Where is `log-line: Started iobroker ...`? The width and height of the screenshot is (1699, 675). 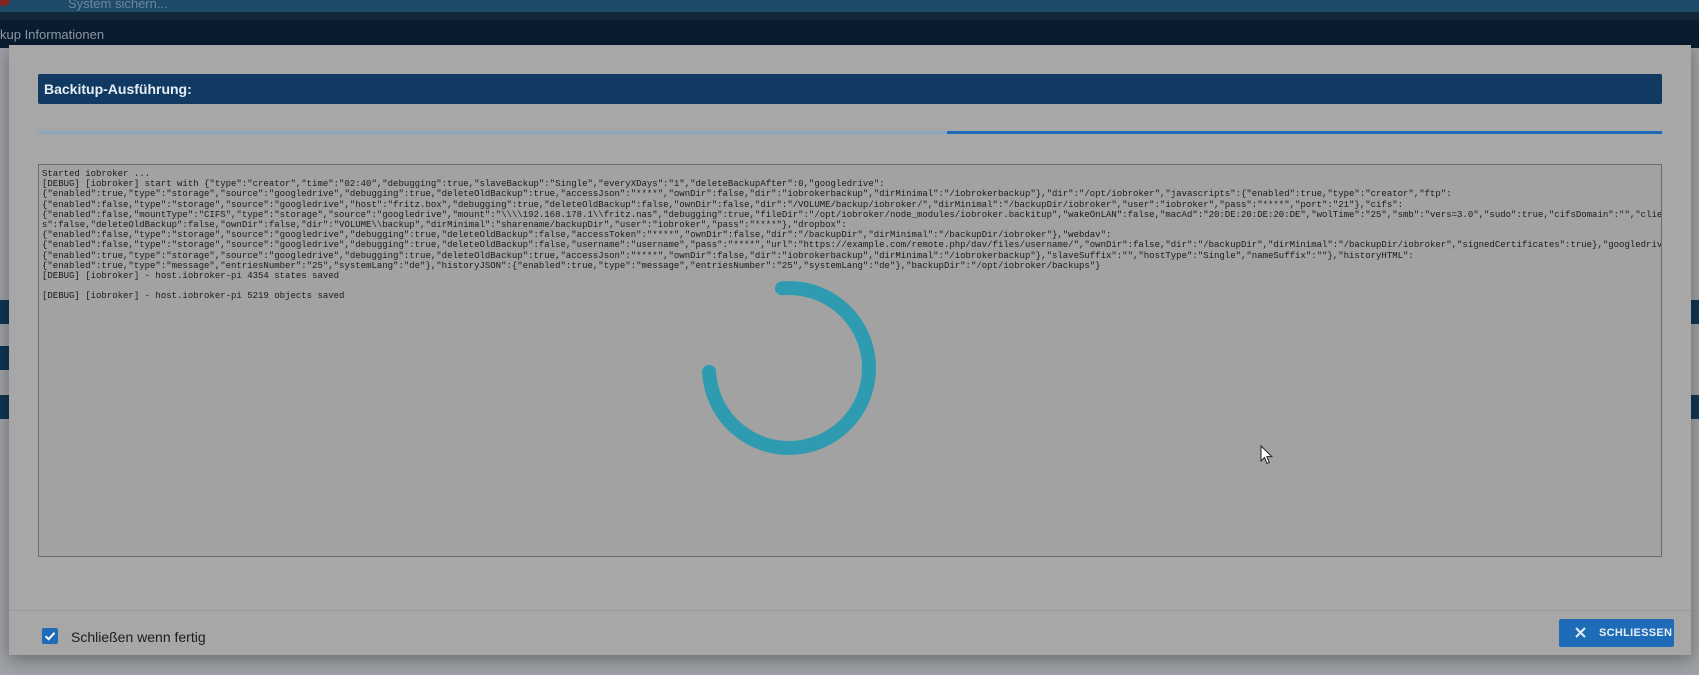 log-line: Started iobroker ... is located at coordinates (96, 174).